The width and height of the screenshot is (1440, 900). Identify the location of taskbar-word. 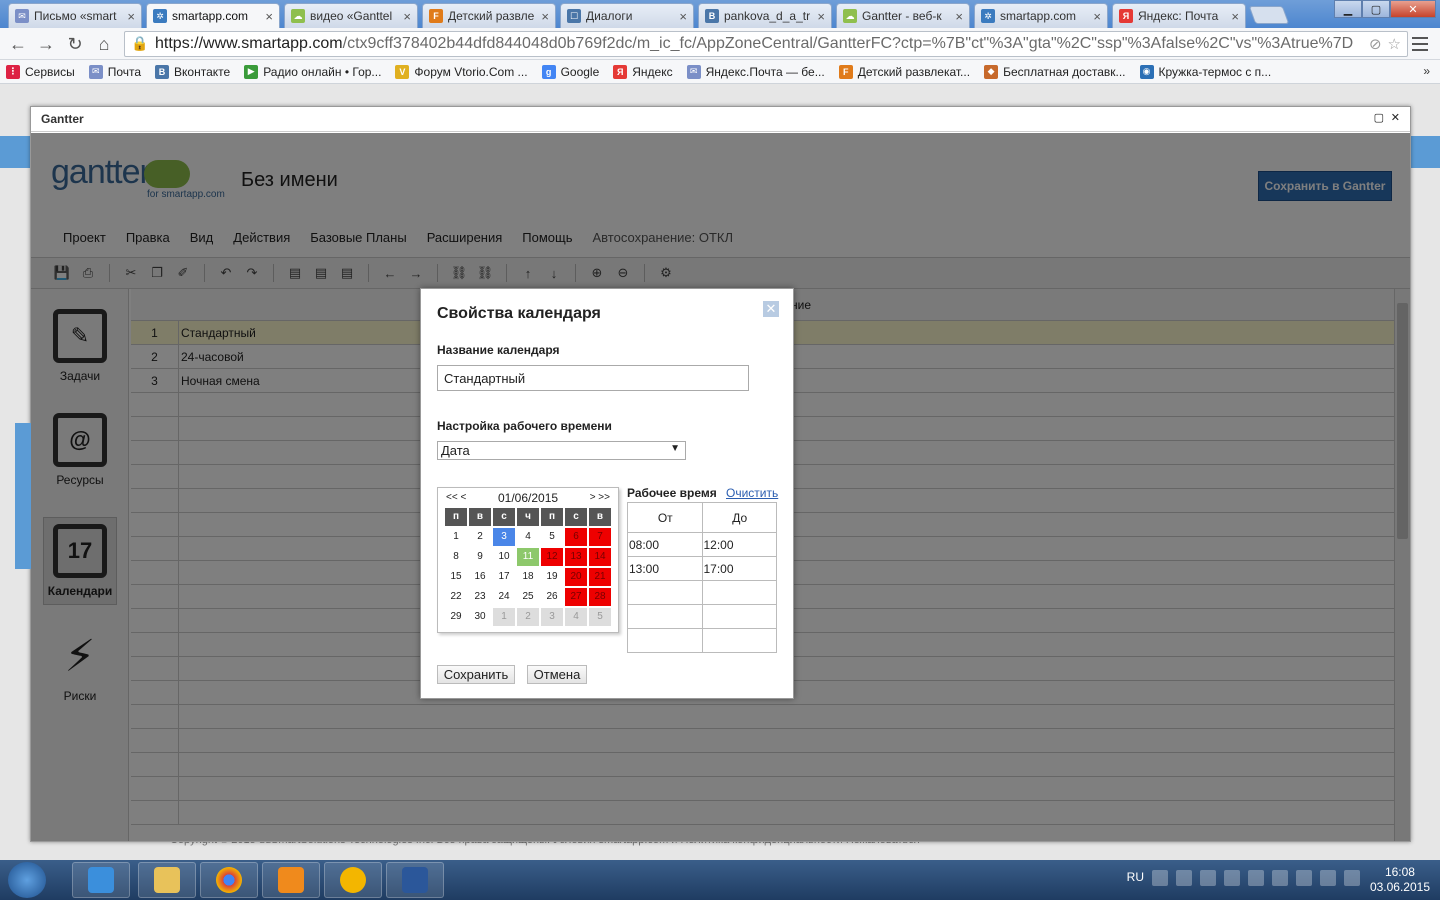
(415, 880).